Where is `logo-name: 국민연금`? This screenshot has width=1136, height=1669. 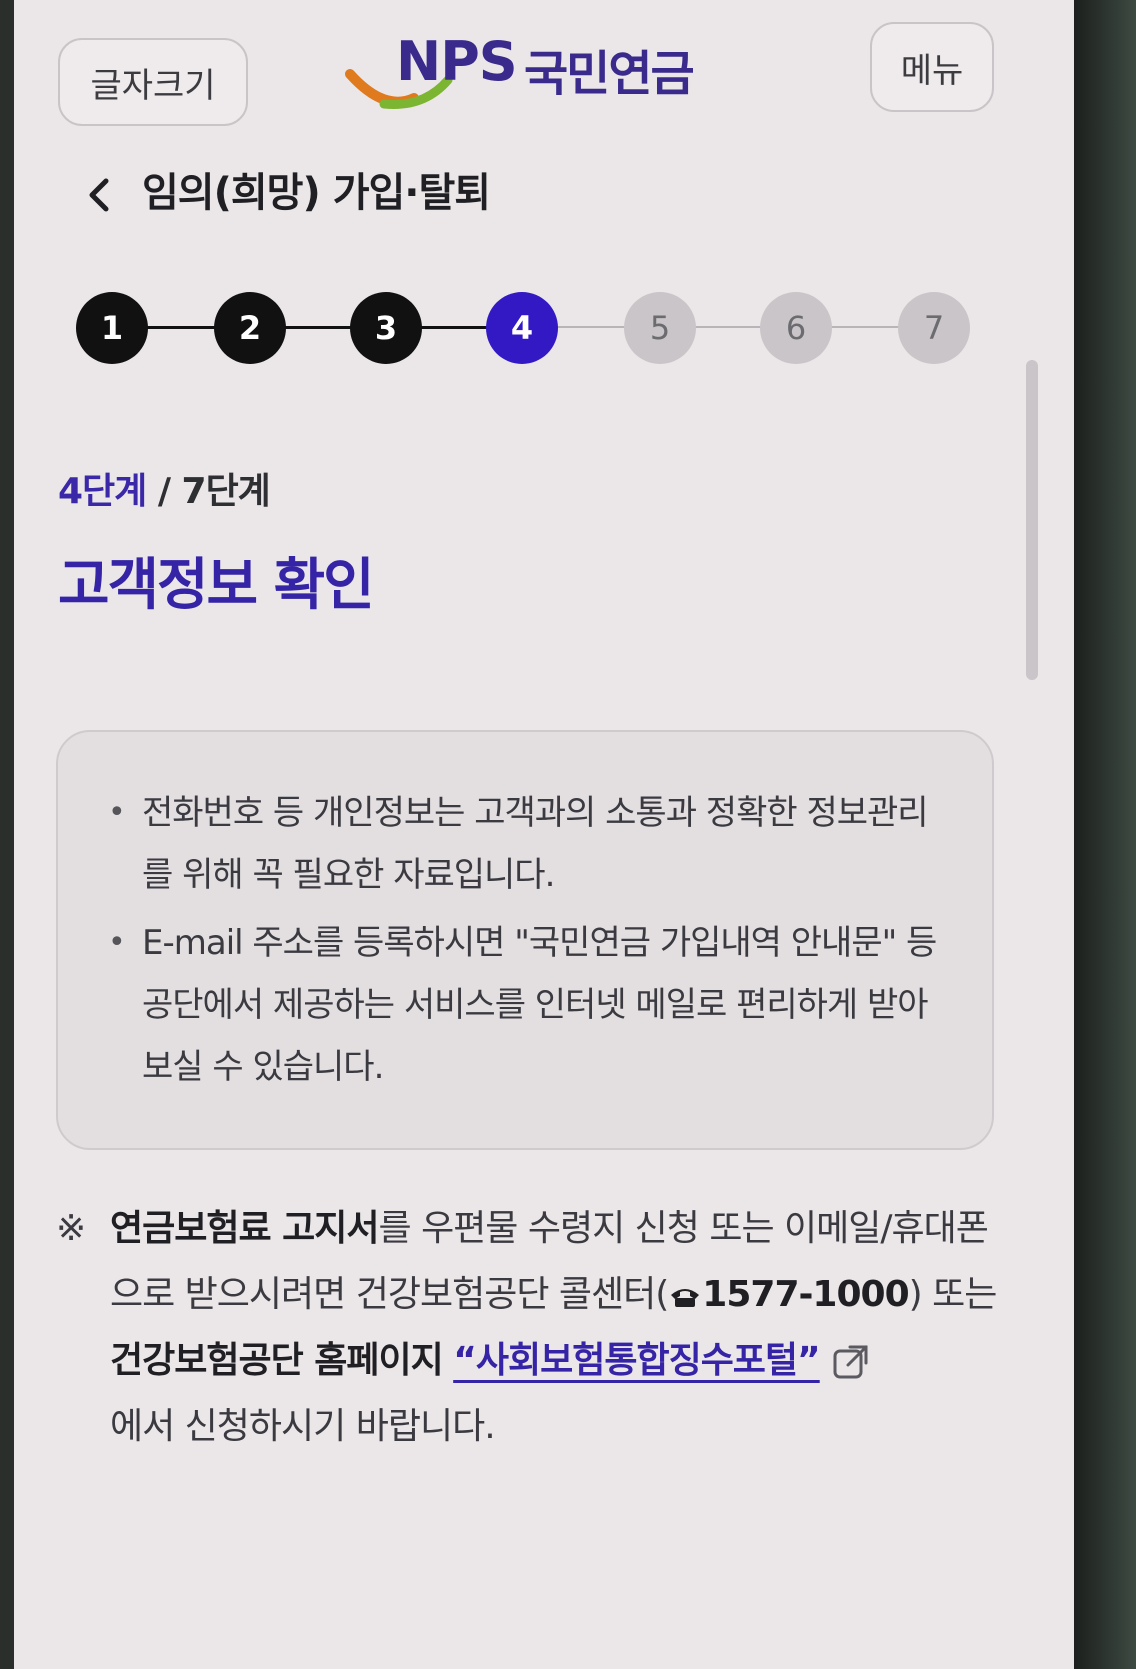 logo-name: 국민연금 is located at coordinates (609, 74).